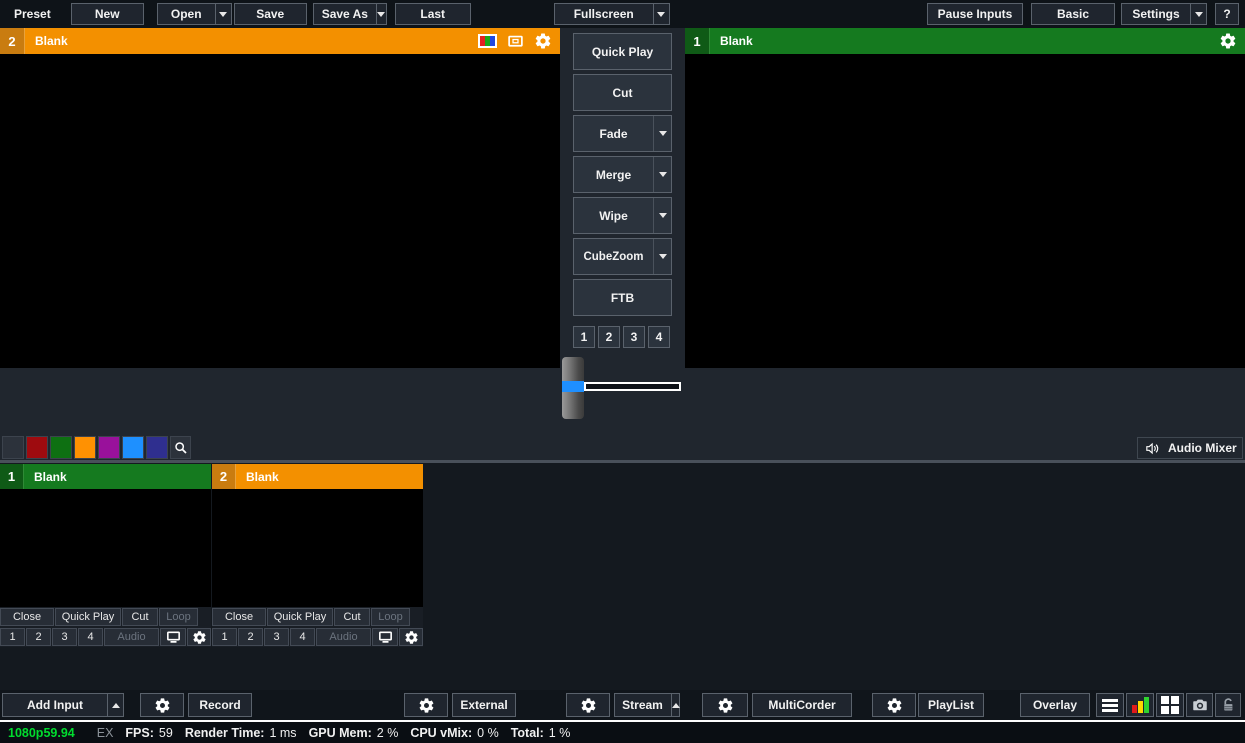  Describe the element at coordinates (115, 705) in the screenshot. I see `add-input-dropdown` at that location.